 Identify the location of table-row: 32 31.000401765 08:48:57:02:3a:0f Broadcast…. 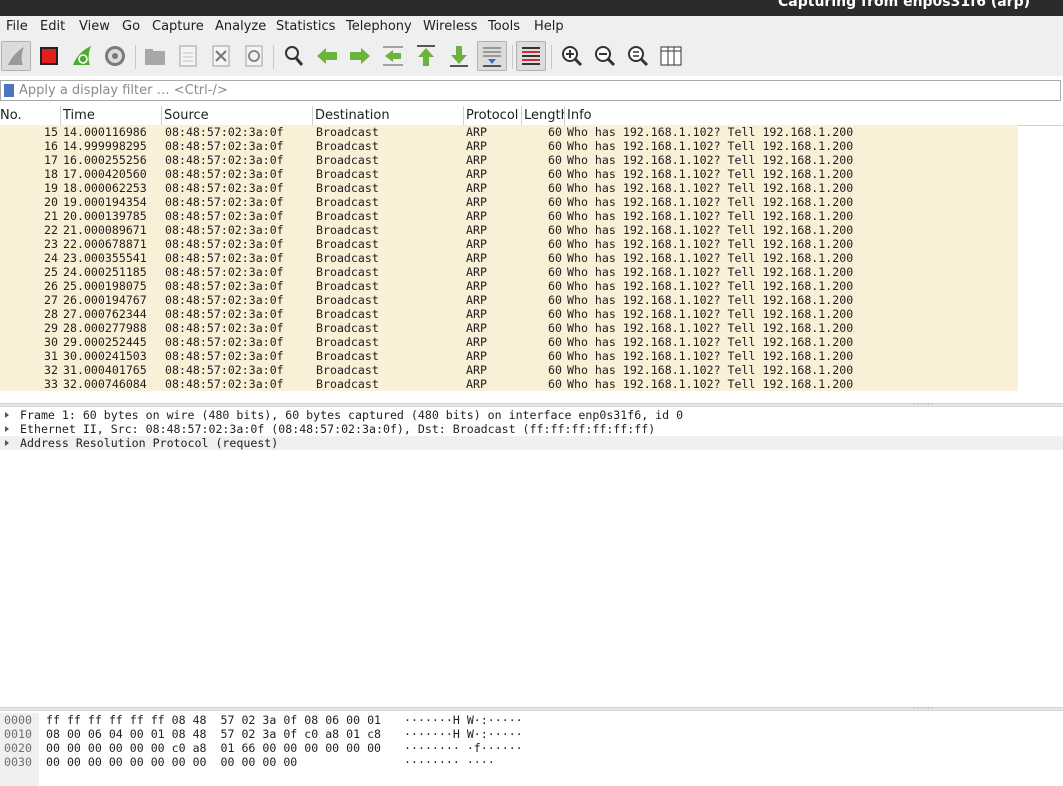
(509, 370).